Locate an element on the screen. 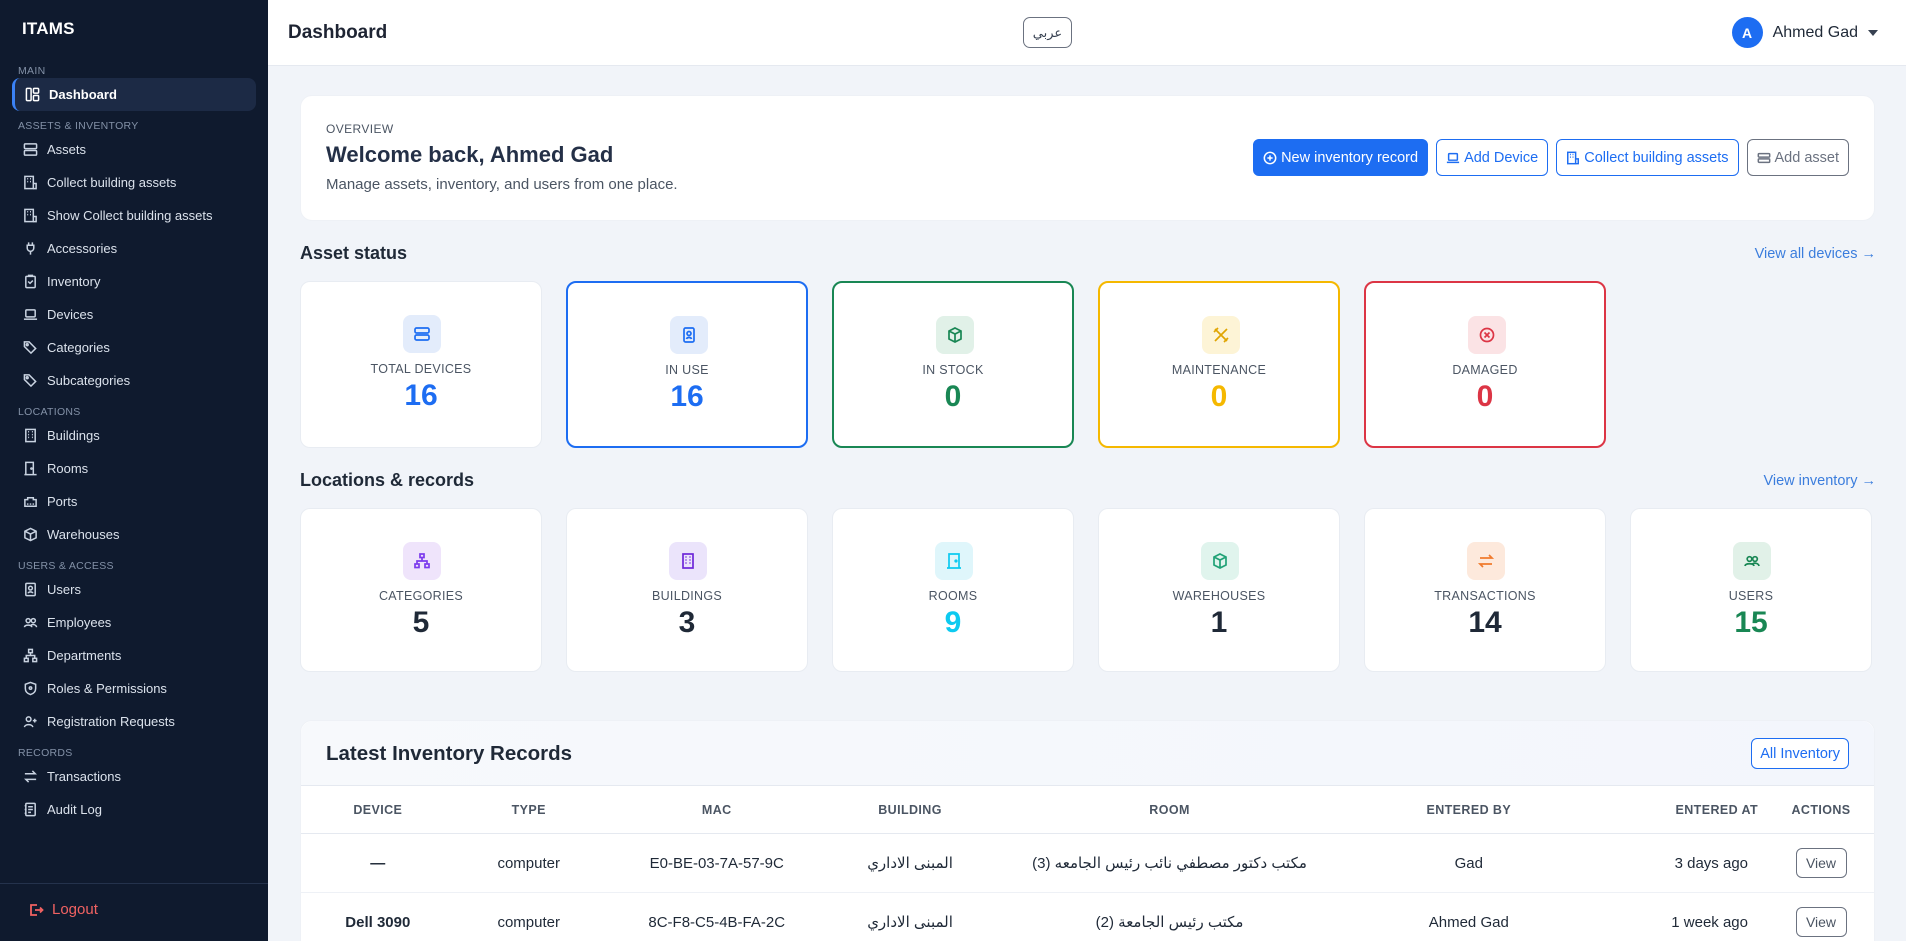  stat-card-transactions: TRANSACTIONS 14 is located at coordinates (1485, 590).